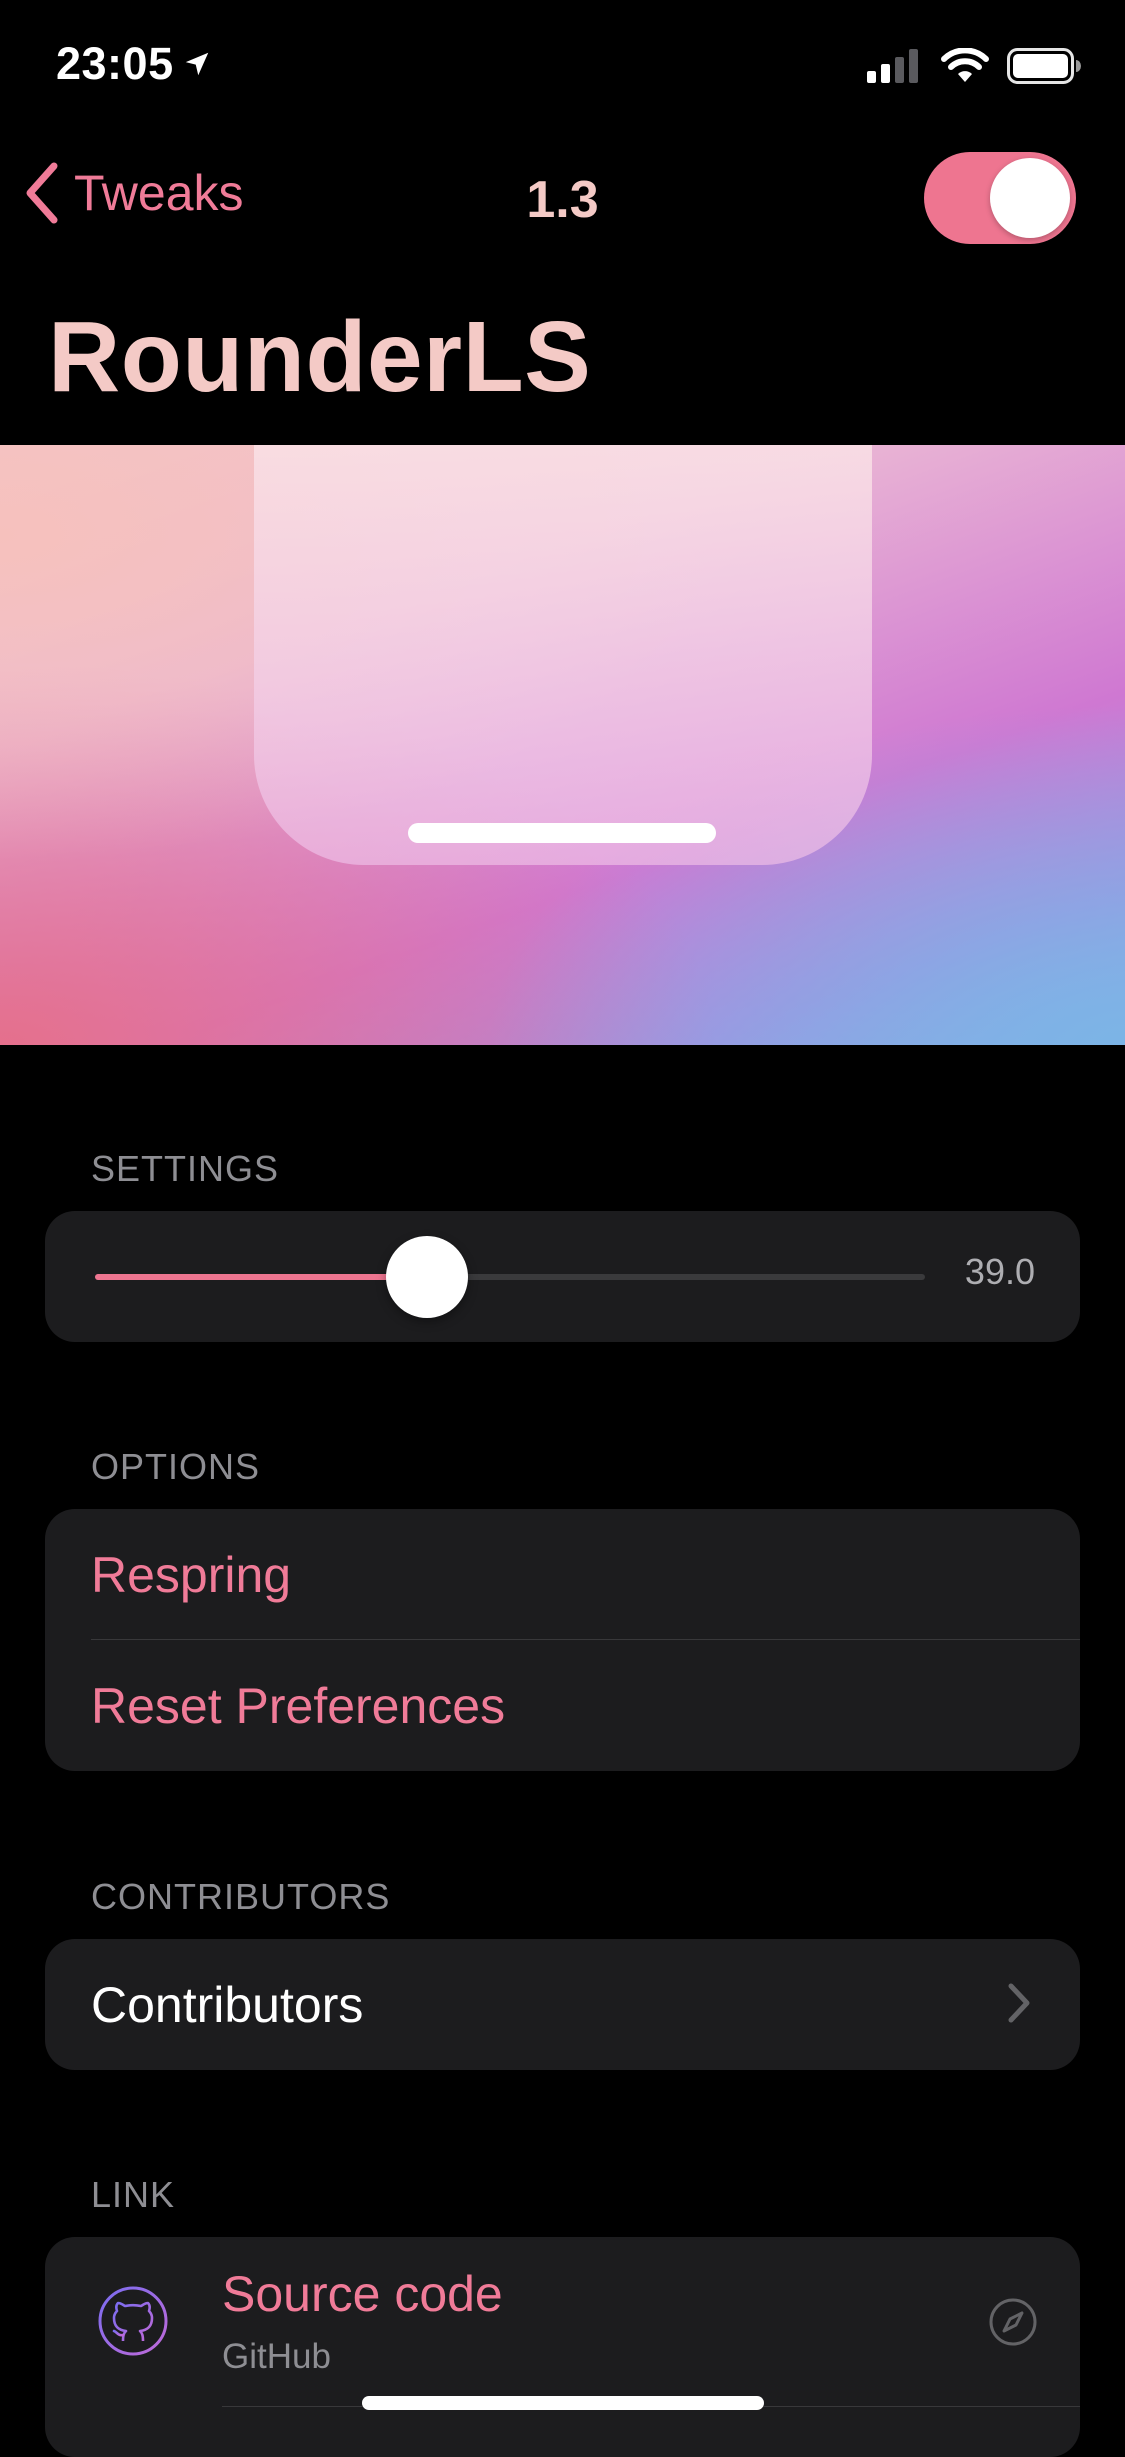  I want to click on chevron-right-icon, so click(1019, 2003).